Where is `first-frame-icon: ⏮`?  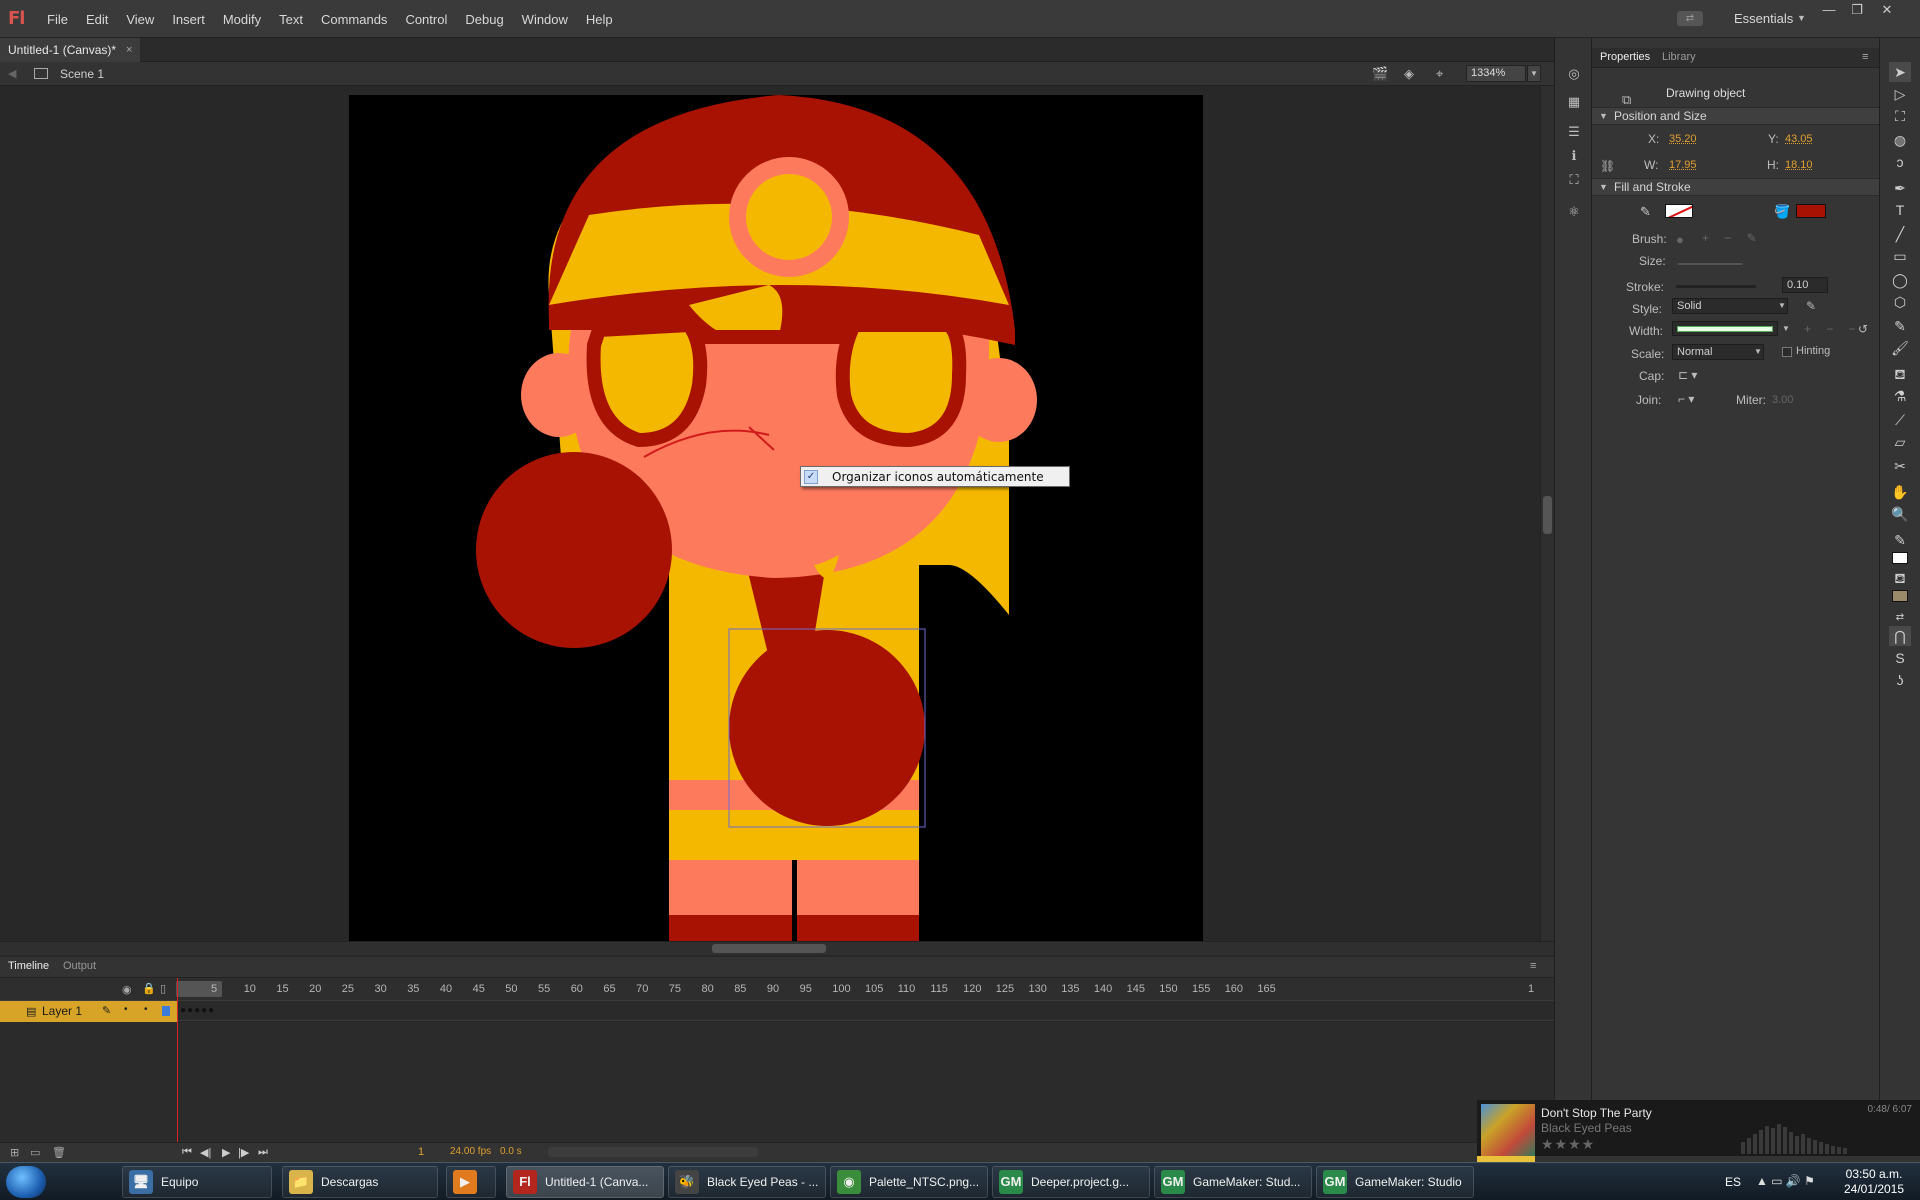
first-frame-icon: ⏮ is located at coordinates (187, 1152).